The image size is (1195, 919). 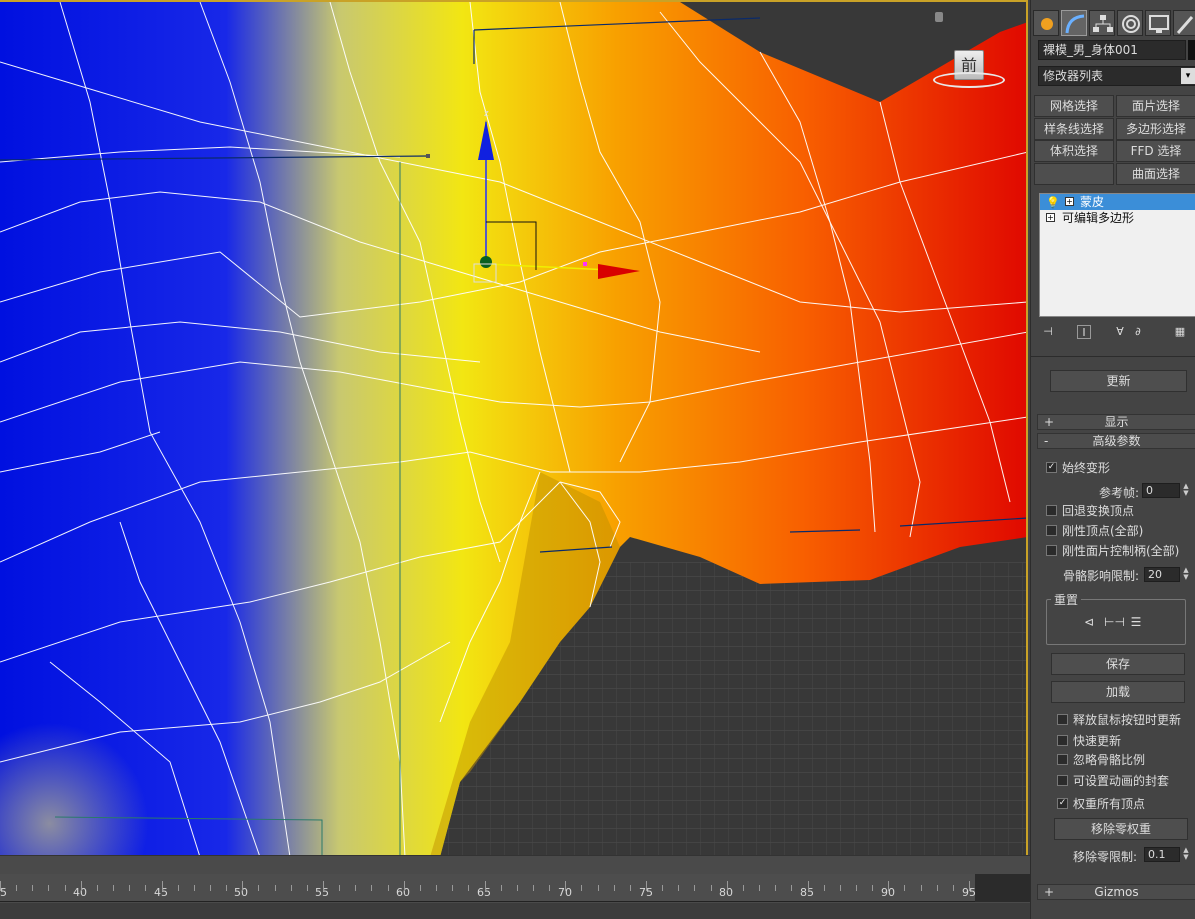 What do you see at coordinates (1046, 23) in the screenshot?
I see `create-tab-icon` at bounding box center [1046, 23].